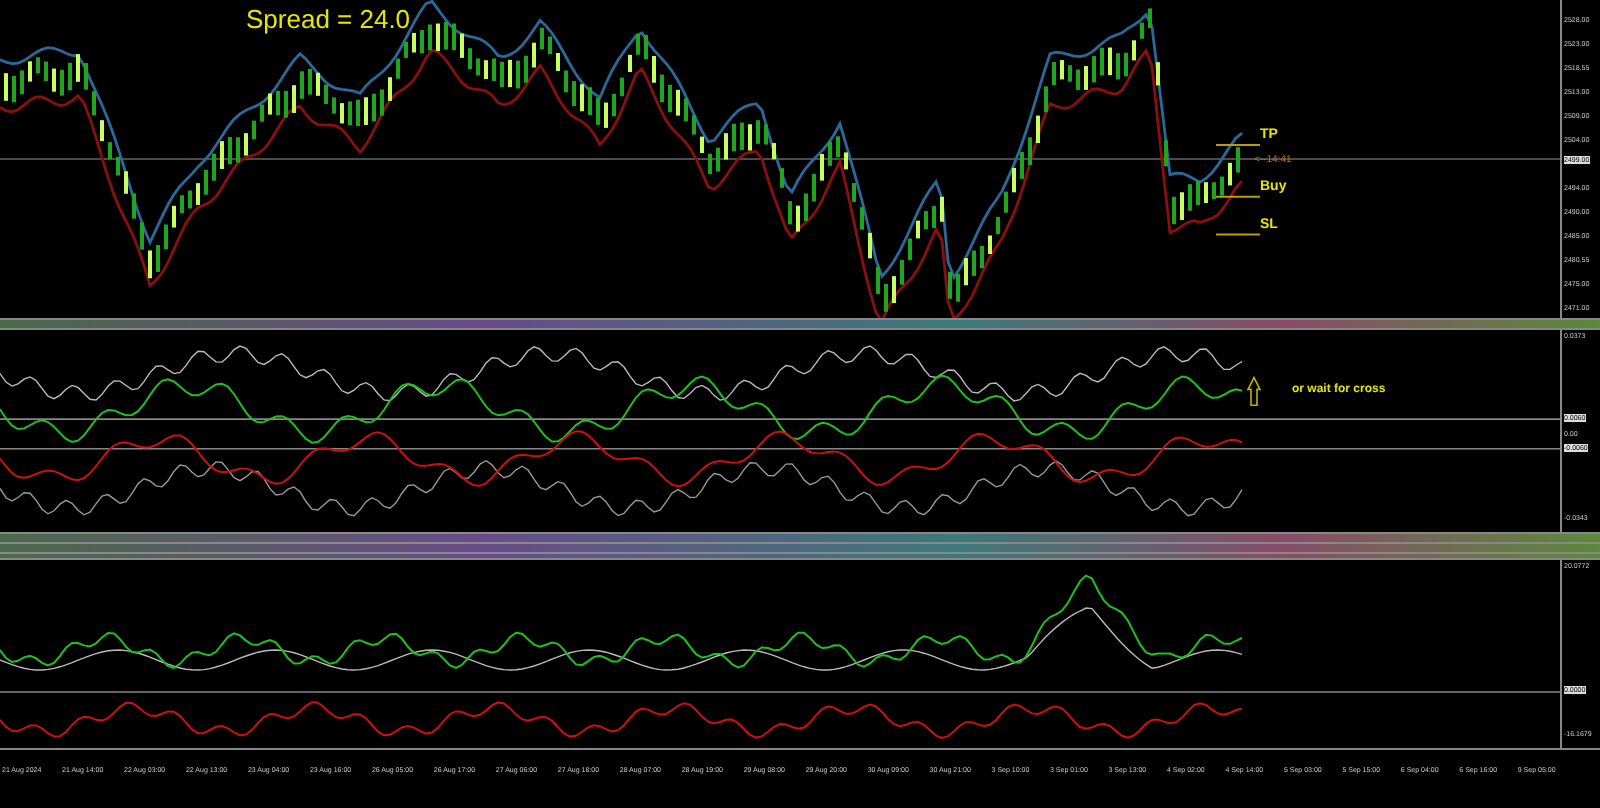 The width and height of the screenshot is (1600, 808). I want to click on spread-label: Spread = 24.0, so click(328, 19).